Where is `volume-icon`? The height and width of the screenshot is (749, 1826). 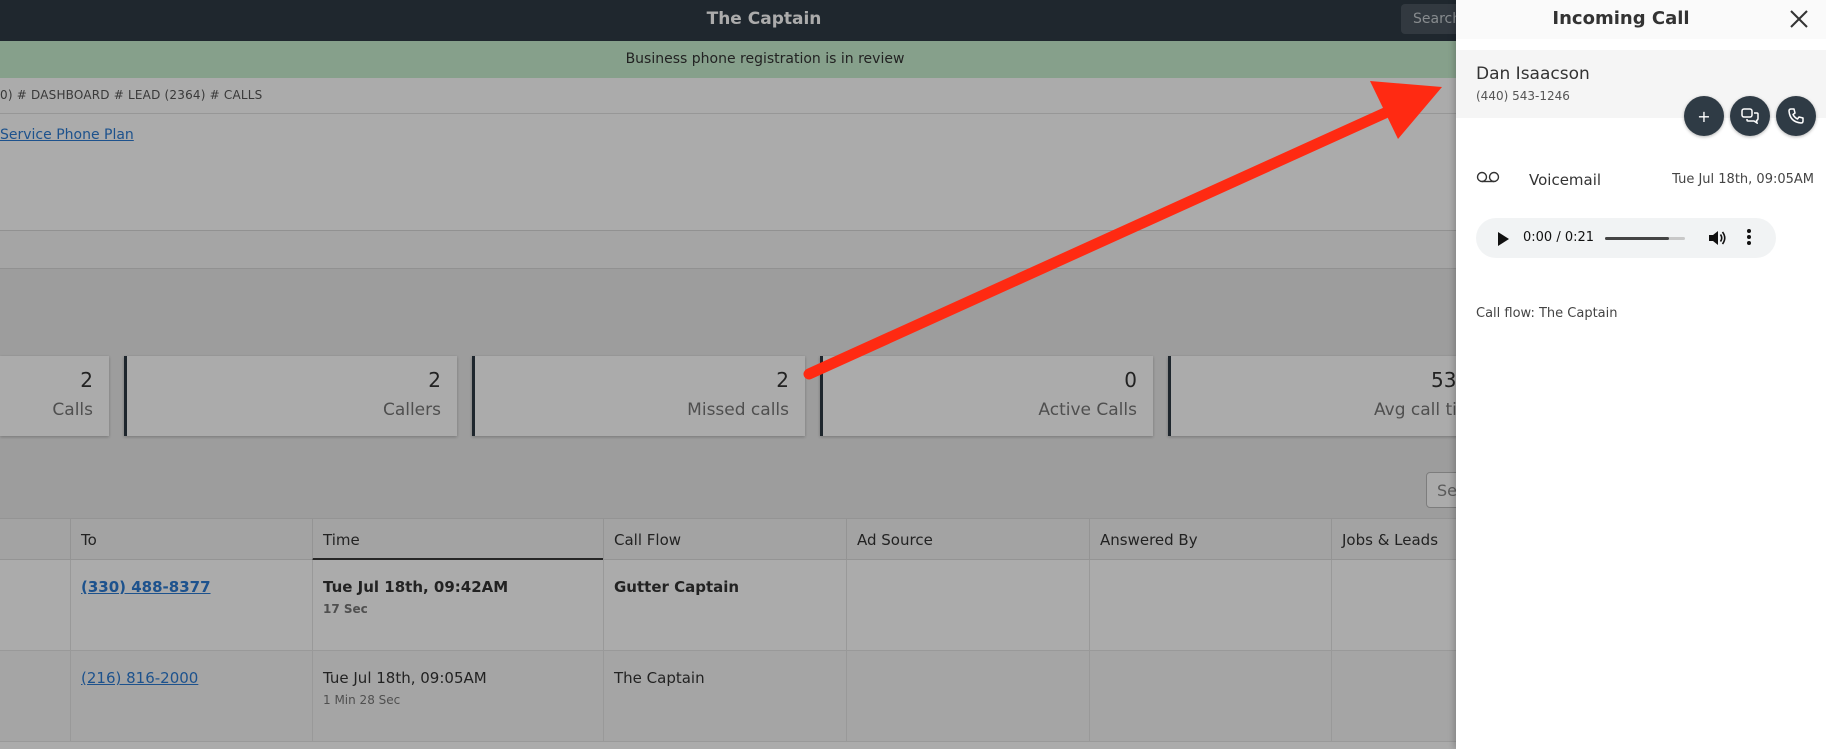 volume-icon is located at coordinates (1717, 238).